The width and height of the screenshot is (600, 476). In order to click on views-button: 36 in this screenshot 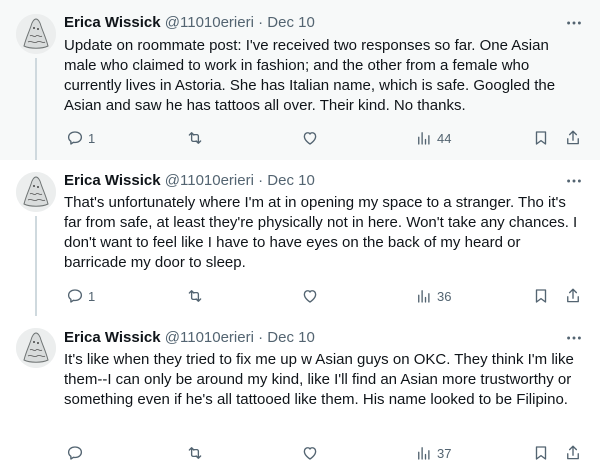, I will do `click(433, 296)`.